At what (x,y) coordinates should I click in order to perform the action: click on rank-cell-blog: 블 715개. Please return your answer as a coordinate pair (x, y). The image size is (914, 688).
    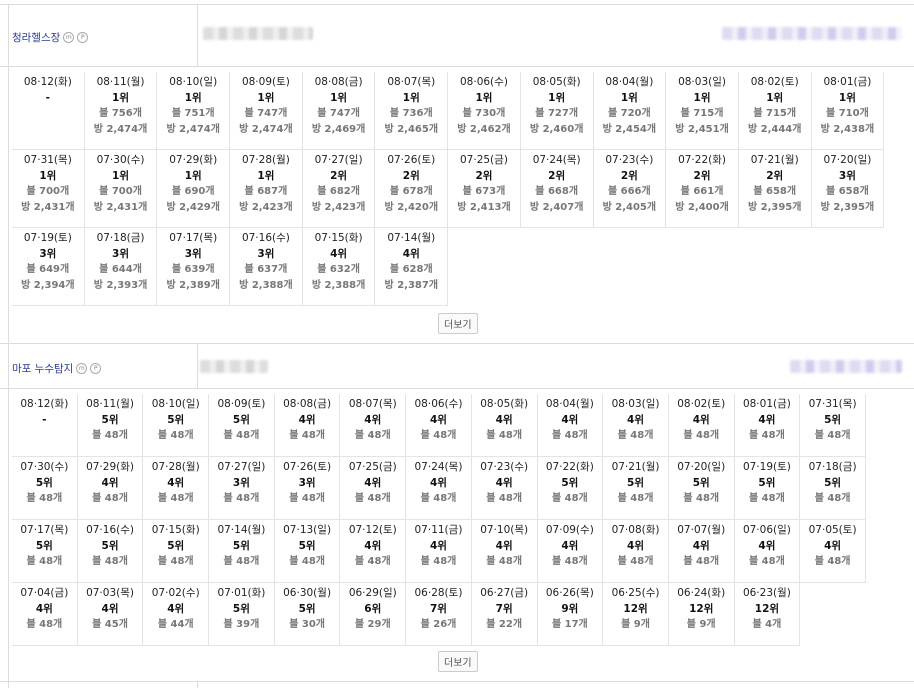
    Looking at the image, I should click on (702, 114).